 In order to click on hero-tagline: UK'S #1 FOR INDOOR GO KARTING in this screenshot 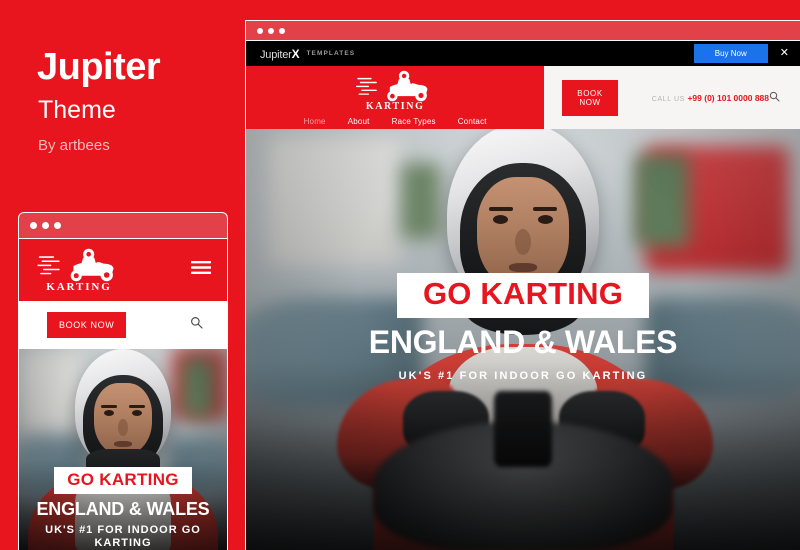, I will do `click(523, 376)`.